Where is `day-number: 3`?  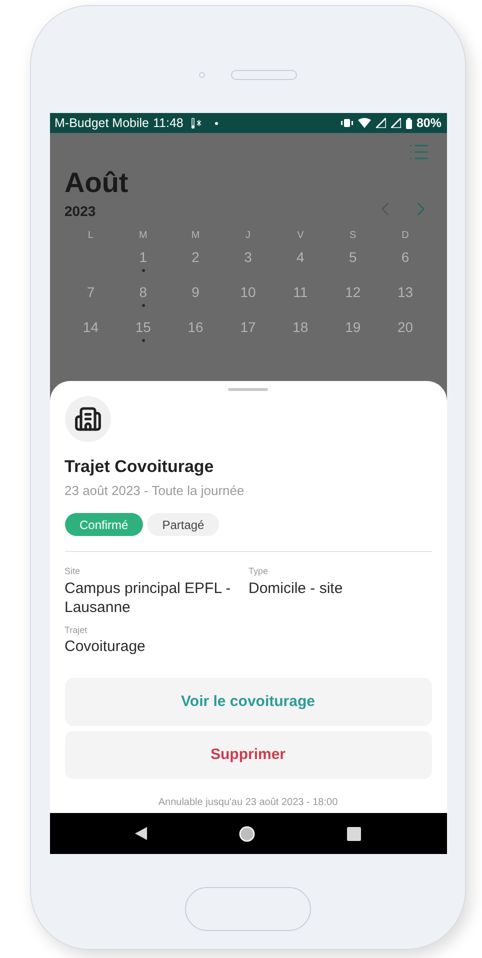
day-number: 3 is located at coordinates (248, 257).